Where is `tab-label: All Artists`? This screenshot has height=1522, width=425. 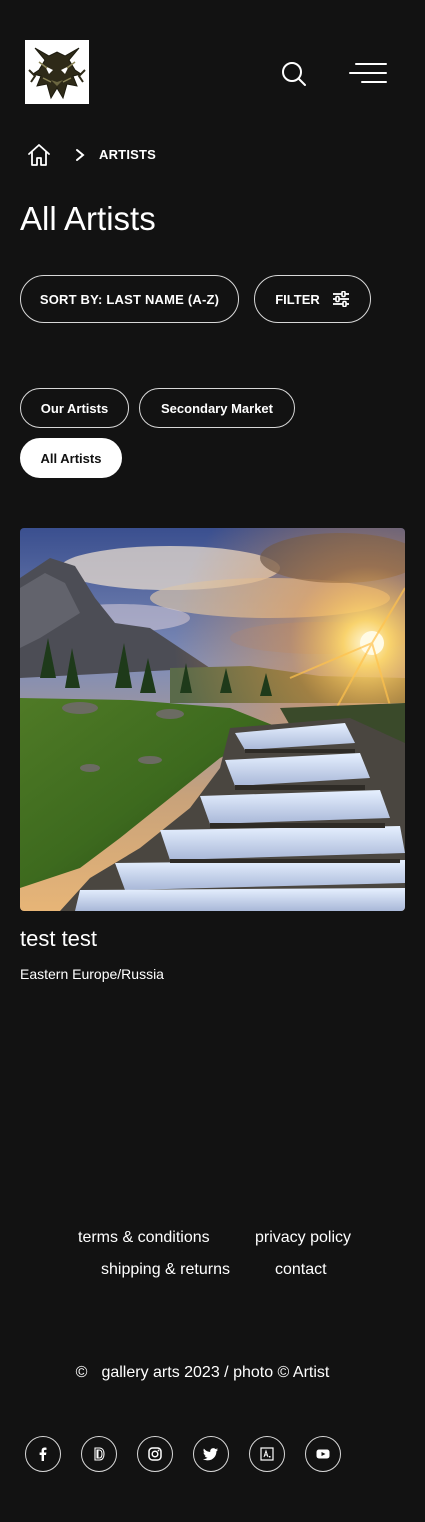
tab-label: All Artists is located at coordinates (71, 458).